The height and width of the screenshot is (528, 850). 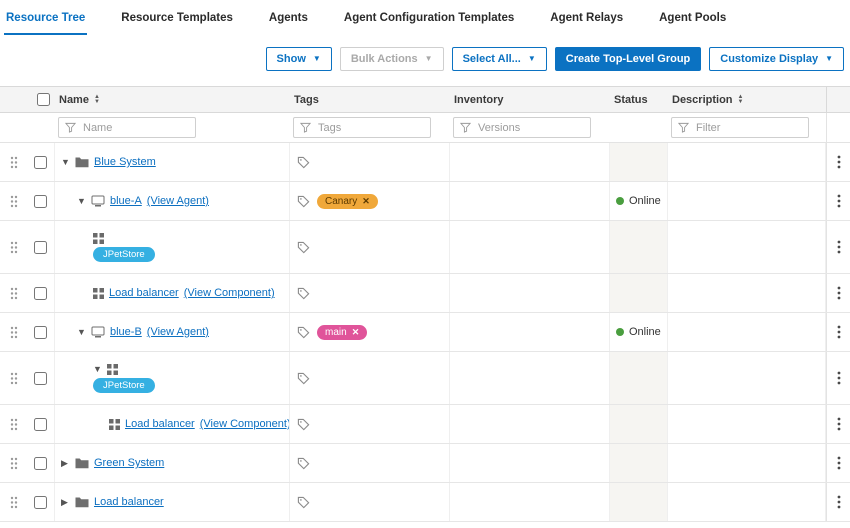 I want to click on column-header-inventory: Inventory, so click(x=530, y=99).